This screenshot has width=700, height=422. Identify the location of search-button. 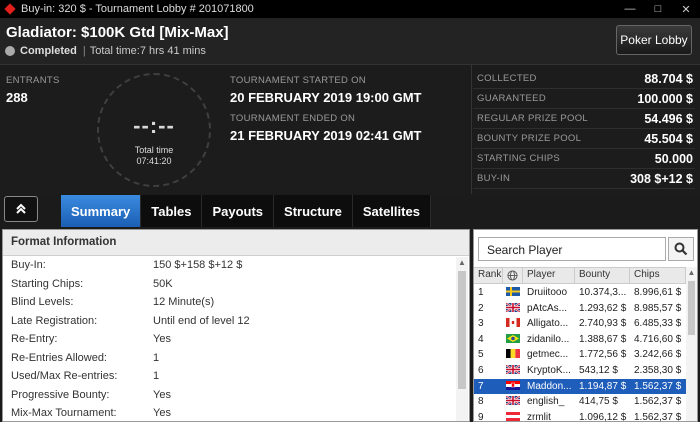
(681, 249).